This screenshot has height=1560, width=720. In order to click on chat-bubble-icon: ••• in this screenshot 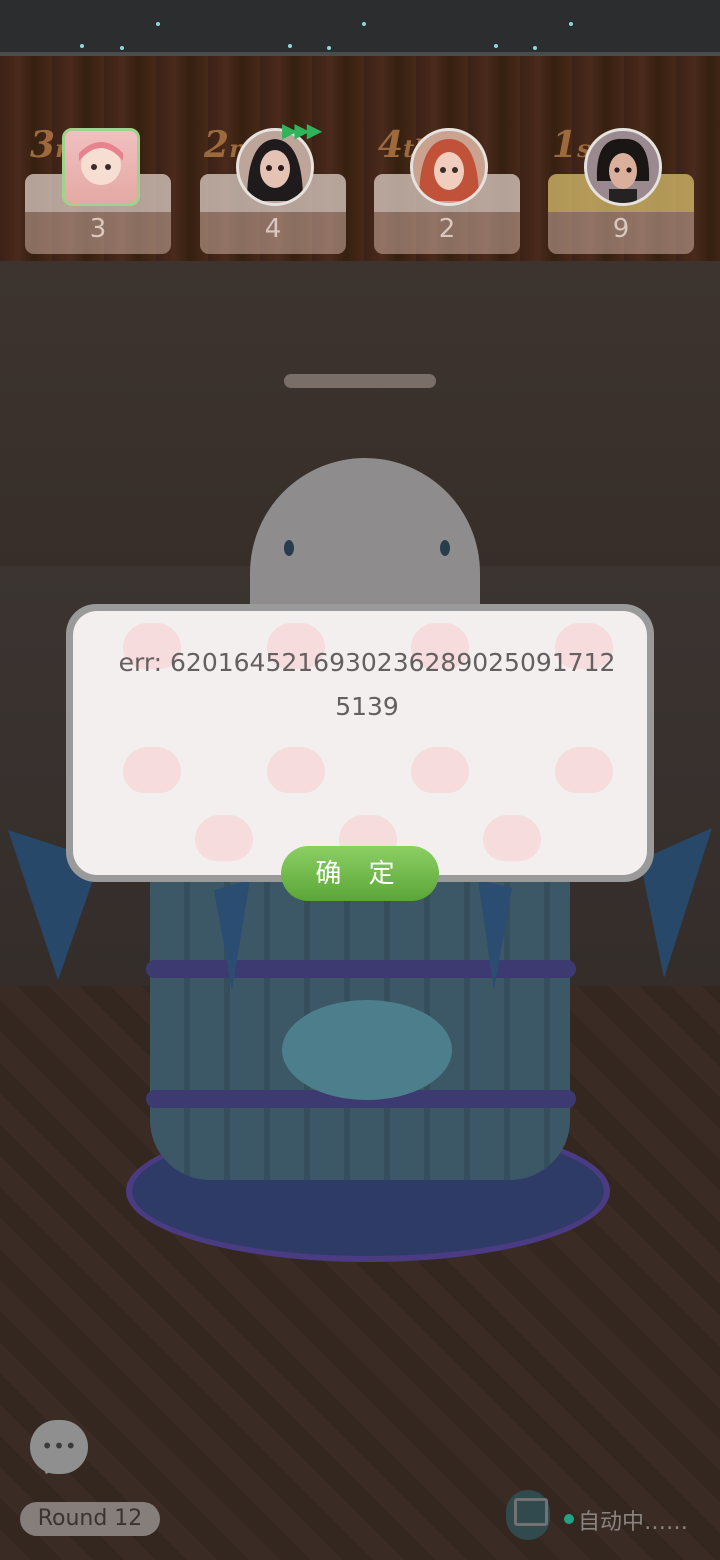, I will do `click(59, 1447)`.